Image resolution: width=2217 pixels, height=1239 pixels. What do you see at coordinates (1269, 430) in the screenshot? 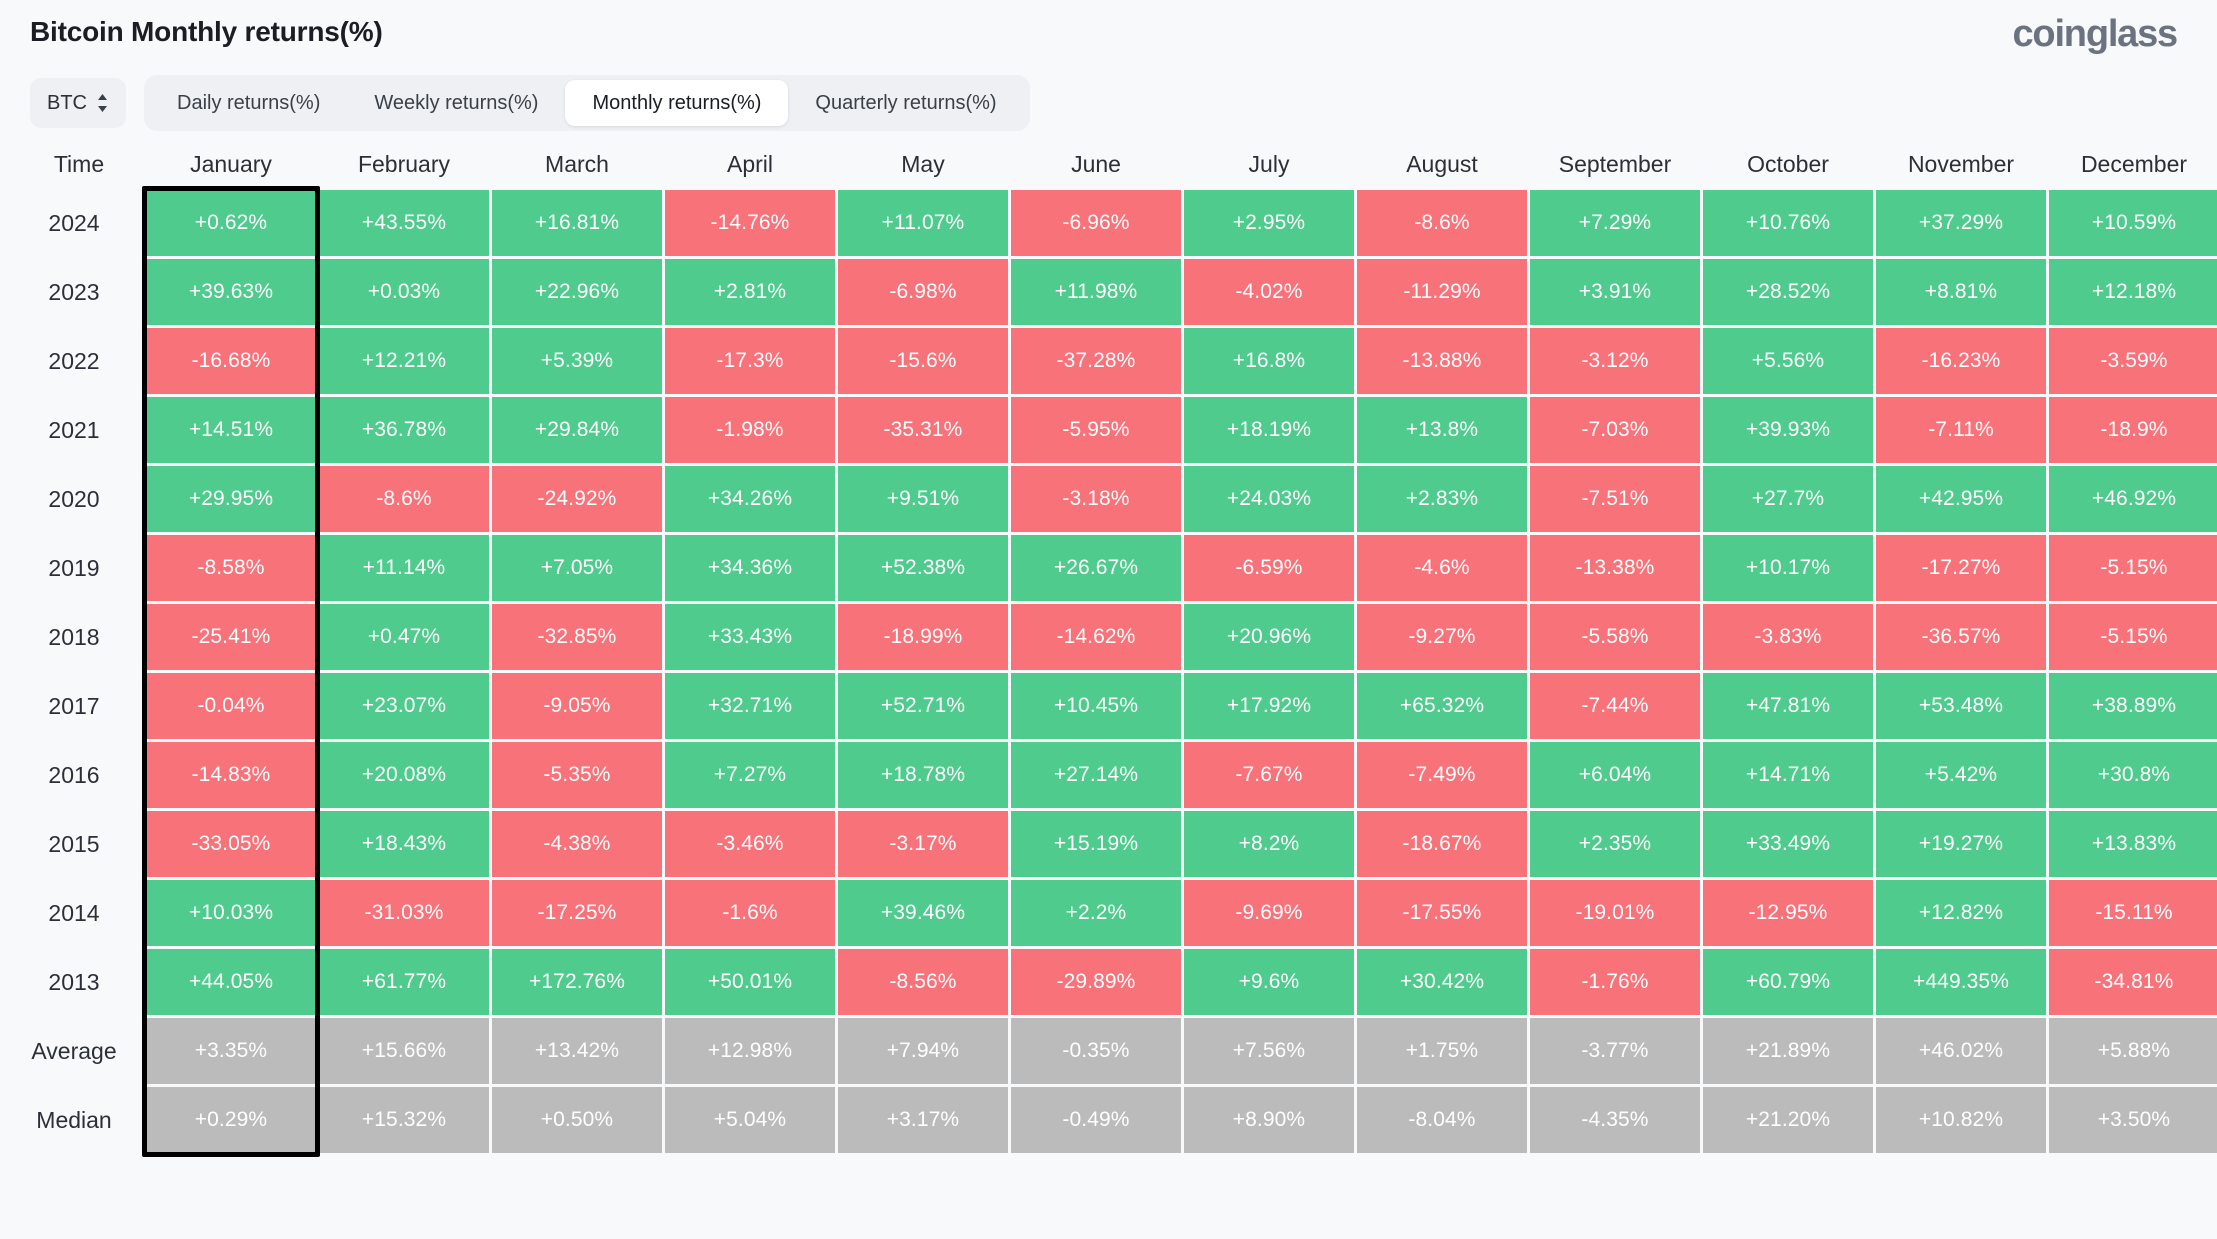
I see `return-cell: +18.19%` at bounding box center [1269, 430].